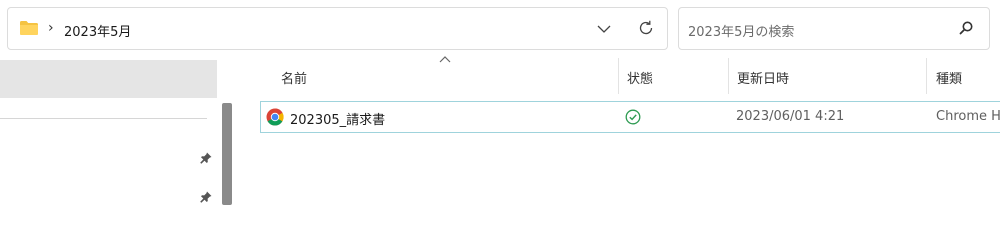 Image resolution: width=1000 pixels, height=240 pixels. Describe the element at coordinates (103, 118) in the screenshot. I see `nav-divider` at that location.